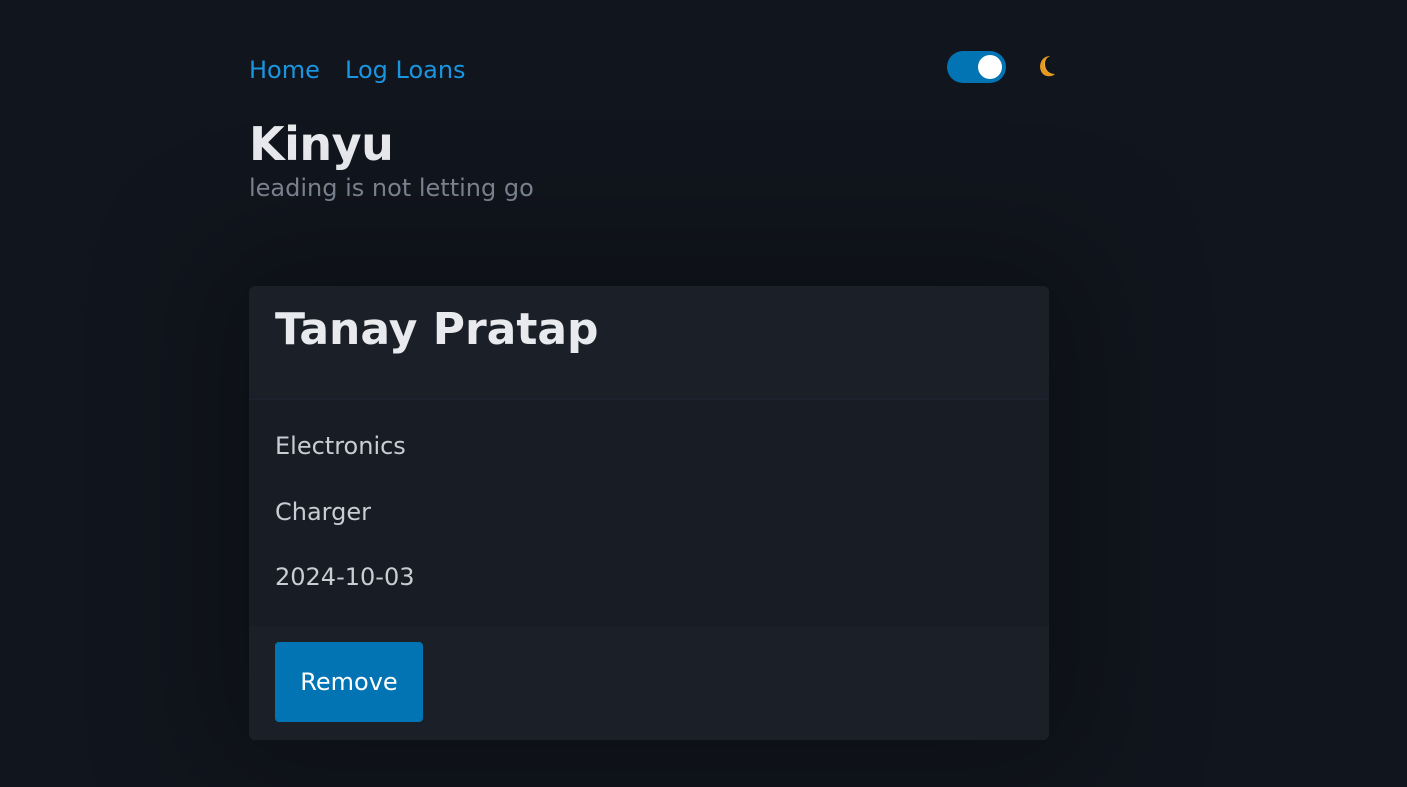 Image resolution: width=1407 pixels, height=787 pixels. I want to click on card-header: Tanay Pratap, so click(649, 343).